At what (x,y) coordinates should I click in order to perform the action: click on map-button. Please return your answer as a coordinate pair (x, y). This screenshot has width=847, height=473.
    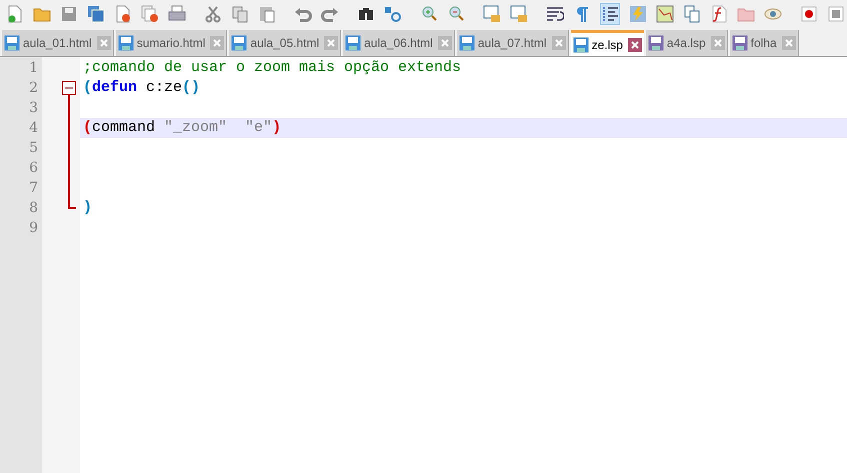
    Looking at the image, I should click on (665, 13).